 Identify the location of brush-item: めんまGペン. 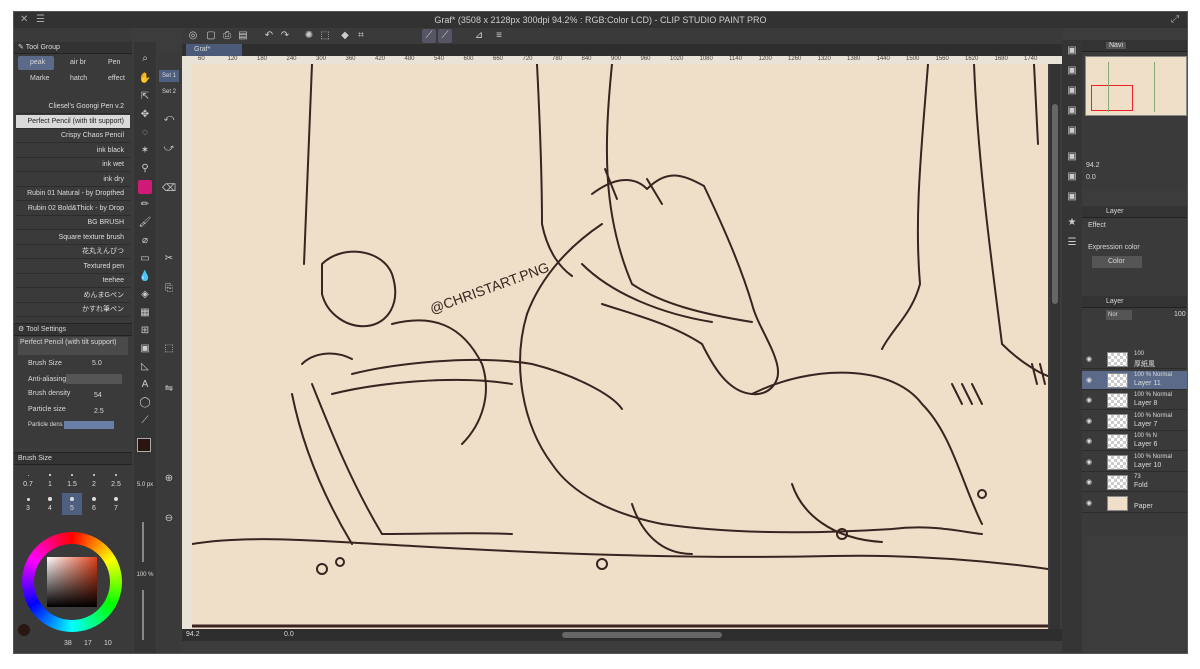
(73, 296).